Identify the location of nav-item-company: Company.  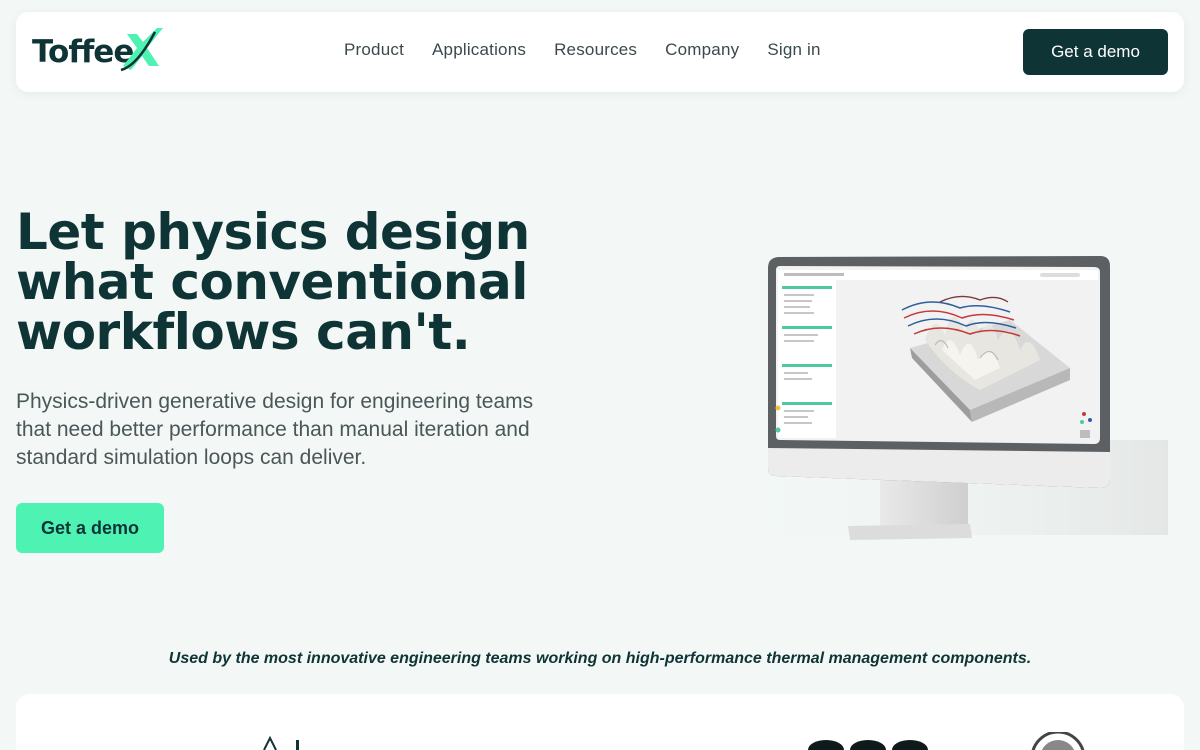
(702, 50).